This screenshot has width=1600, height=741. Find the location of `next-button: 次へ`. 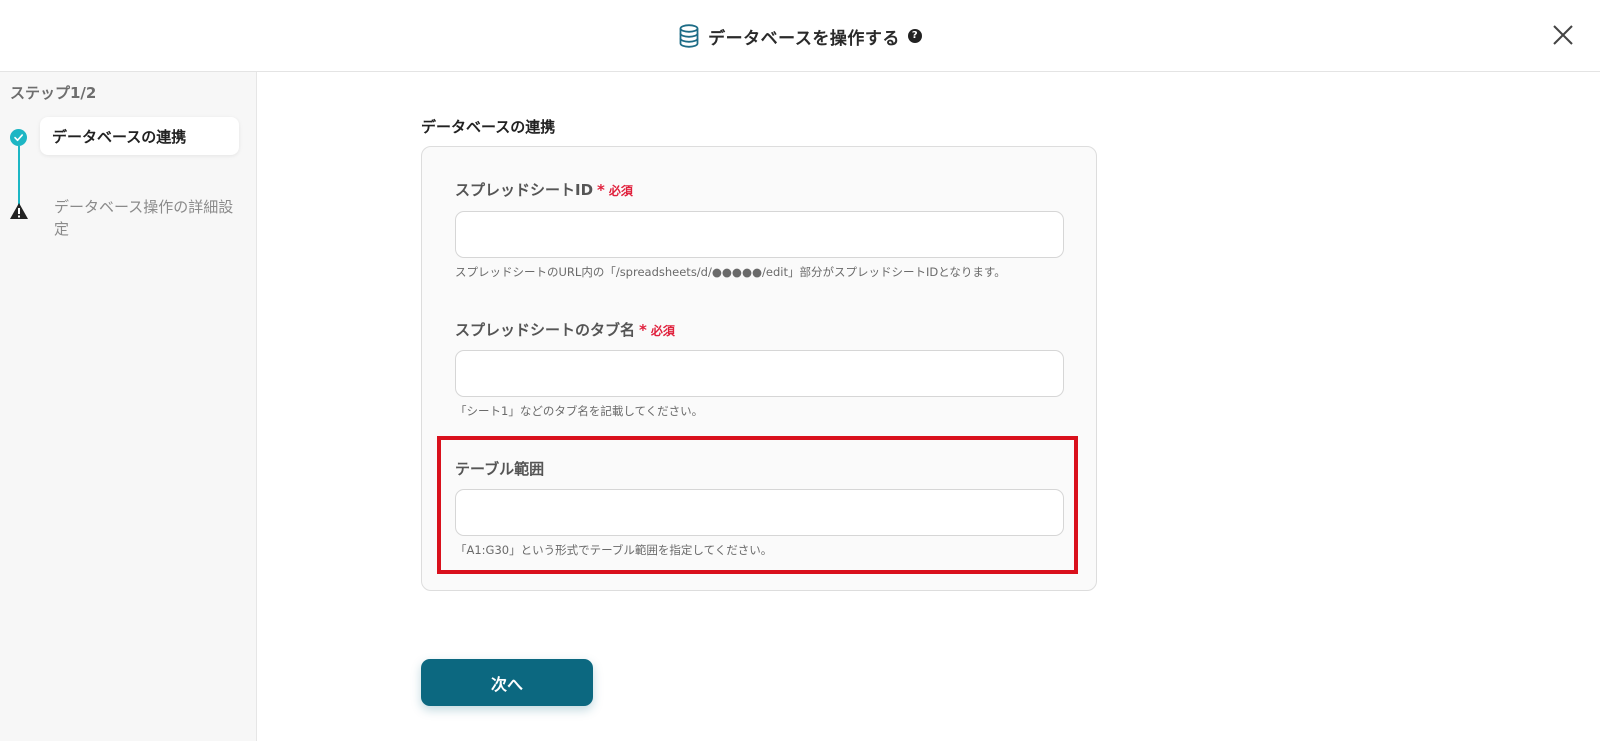

next-button: 次へ is located at coordinates (507, 682).